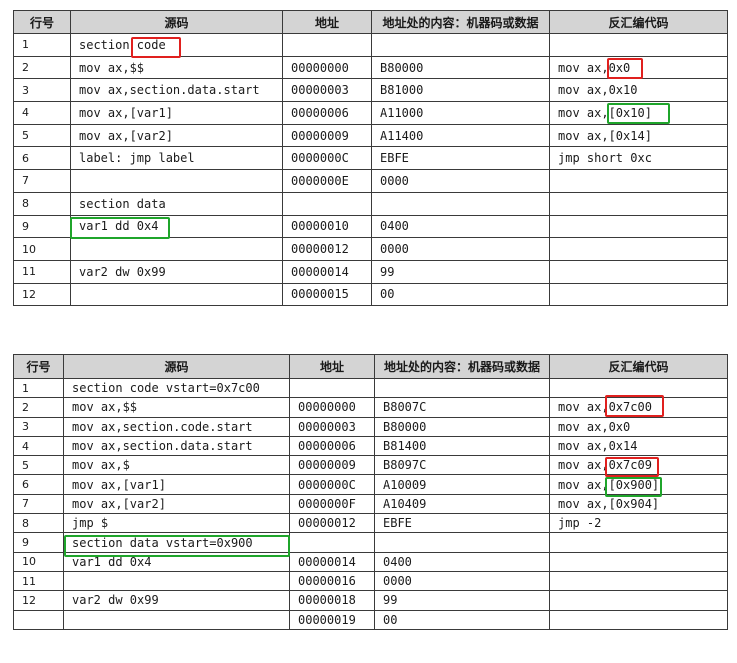  I want to click on table-row: 9 var1 dd 0x4 00000010 0400, so click(370, 226).